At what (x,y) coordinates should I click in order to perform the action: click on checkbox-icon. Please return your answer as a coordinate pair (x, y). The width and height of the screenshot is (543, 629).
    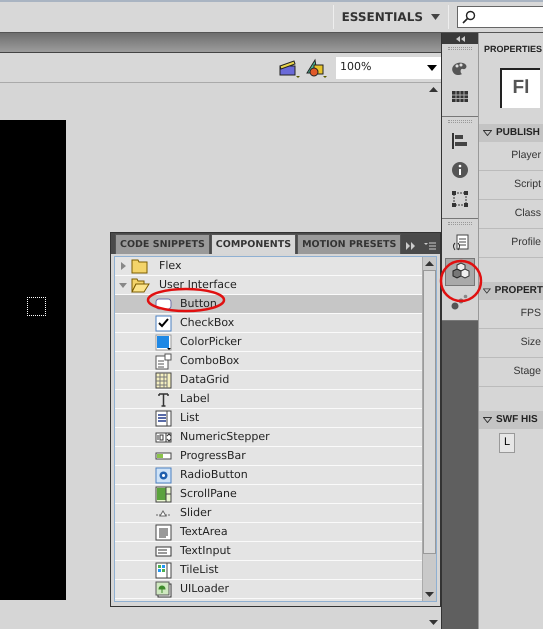
    Looking at the image, I should click on (163, 323).